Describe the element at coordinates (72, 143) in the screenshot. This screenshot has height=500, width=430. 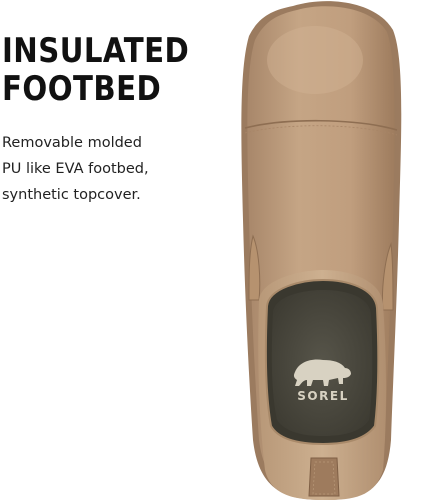
I see `description-line-1: Removable molded` at that location.